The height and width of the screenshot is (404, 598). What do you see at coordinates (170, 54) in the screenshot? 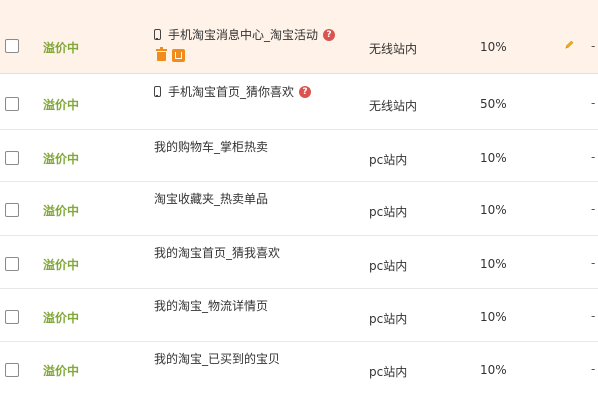
I see `row-actions` at bounding box center [170, 54].